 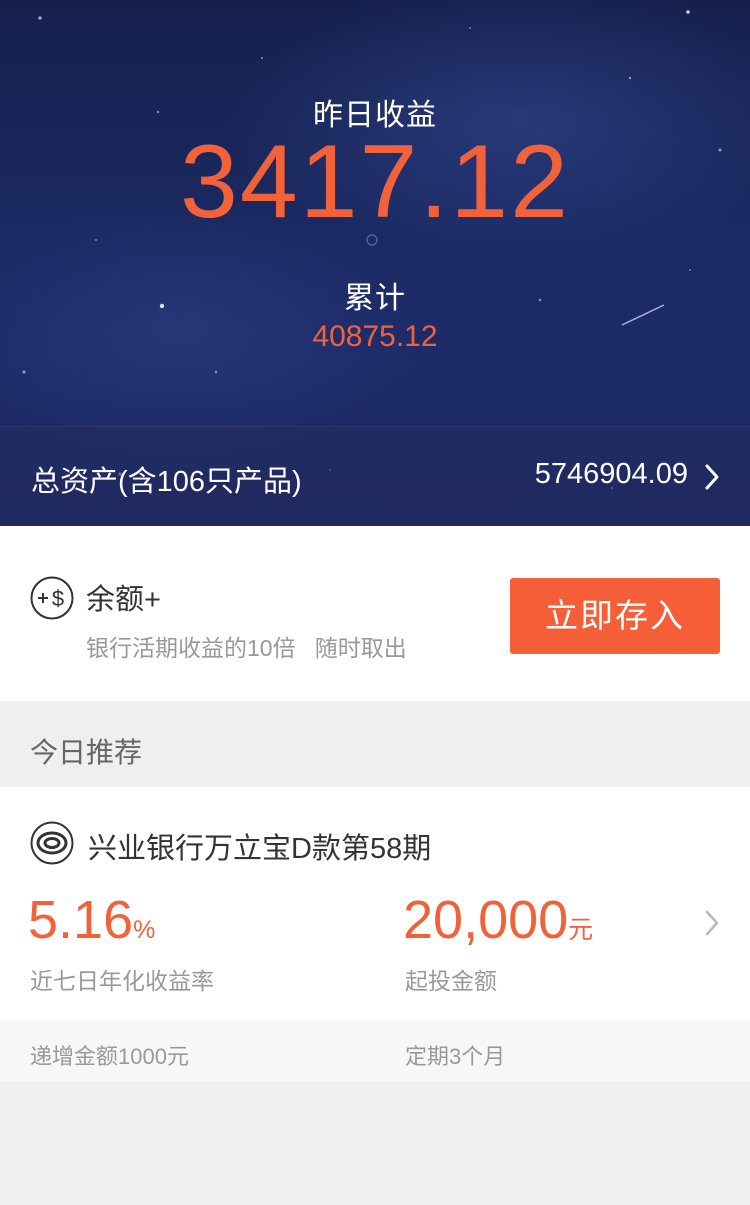 What do you see at coordinates (375, 182) in the screenshot?
I see `yesterday-earnings-value: 3417.12` at bounding box center [375, 182].